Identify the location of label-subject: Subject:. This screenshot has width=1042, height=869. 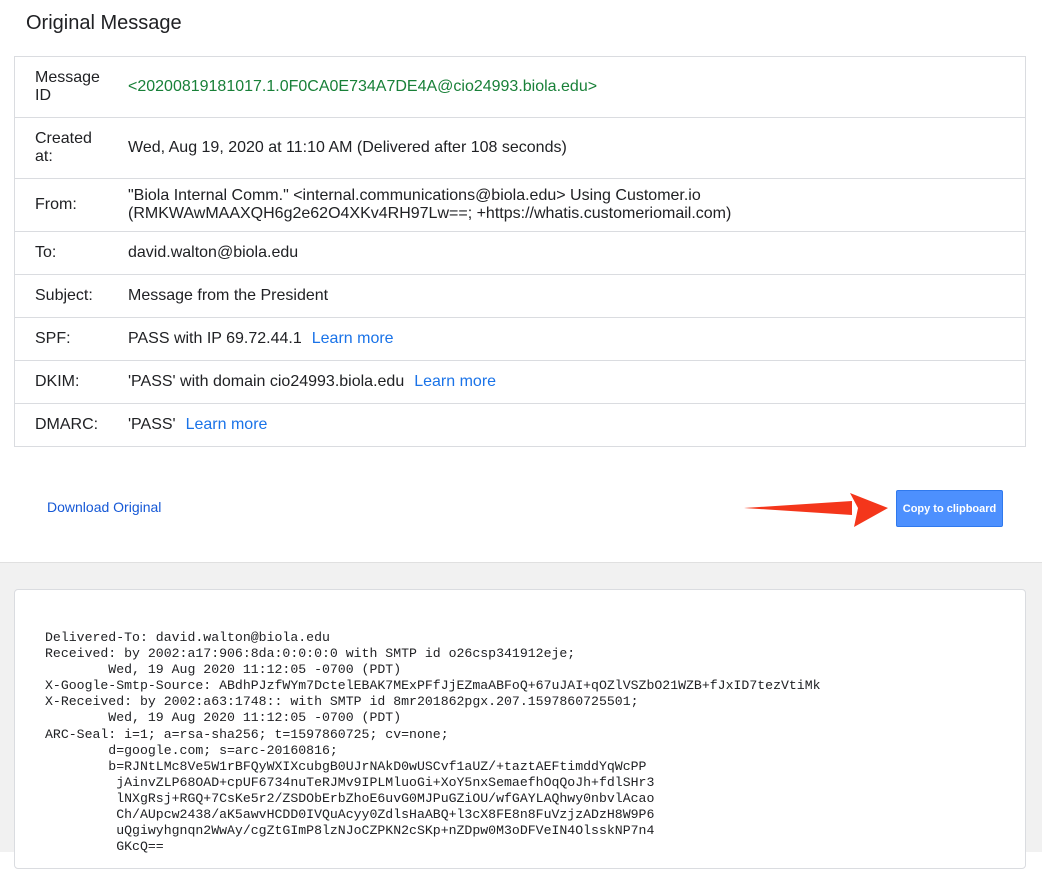
(64, 295).